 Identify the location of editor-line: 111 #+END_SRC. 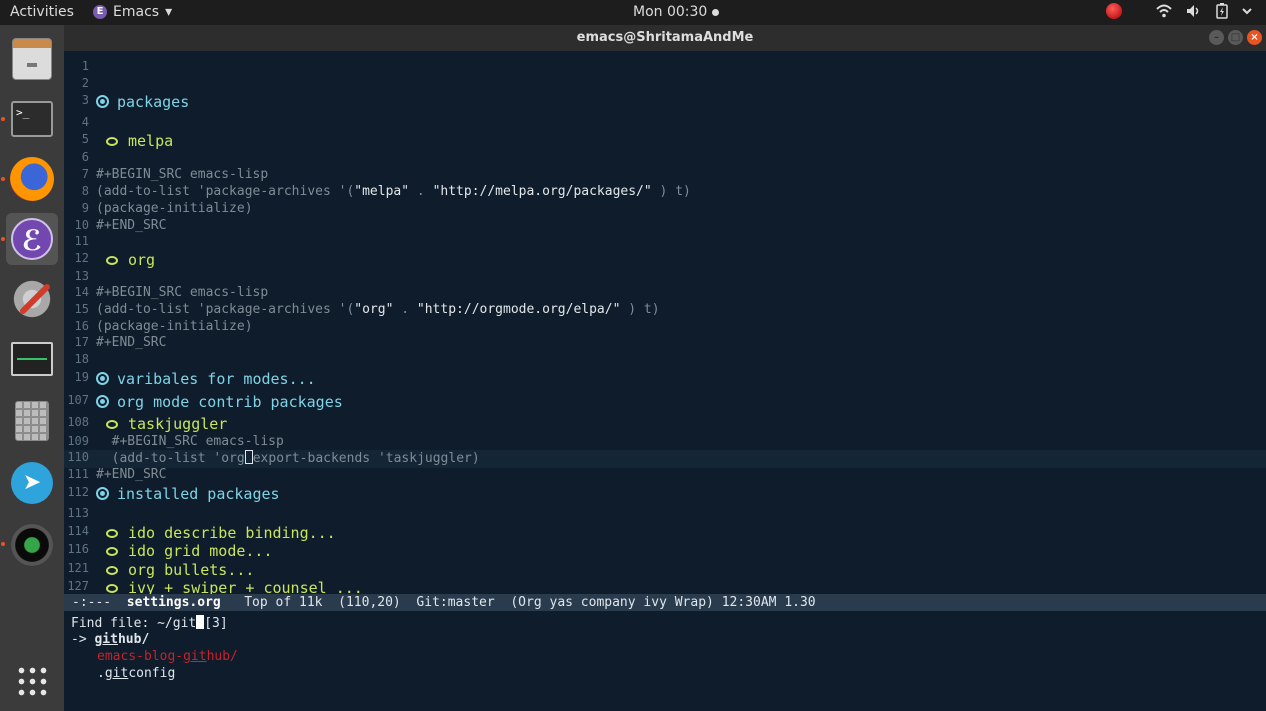
(665, 476).